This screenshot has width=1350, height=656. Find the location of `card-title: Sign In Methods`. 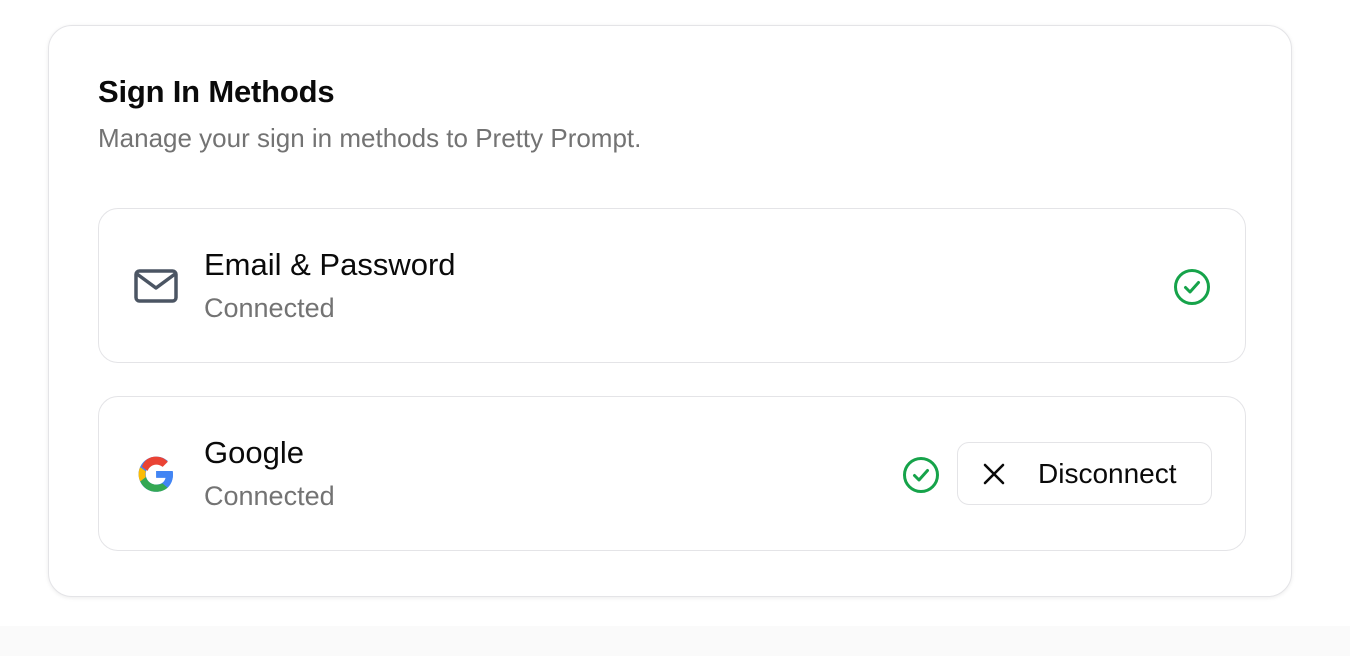

card-title: Sign In Methods is located at coordinates (216, 91).